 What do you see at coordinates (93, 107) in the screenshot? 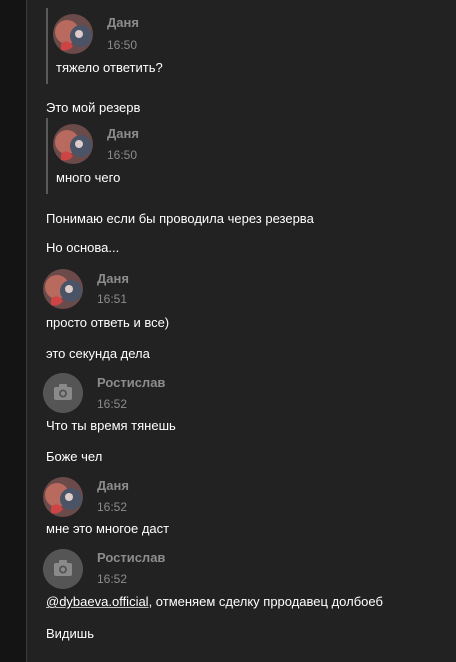
I see `message-text: Это мой резерв` at bounding box center [93, 107].